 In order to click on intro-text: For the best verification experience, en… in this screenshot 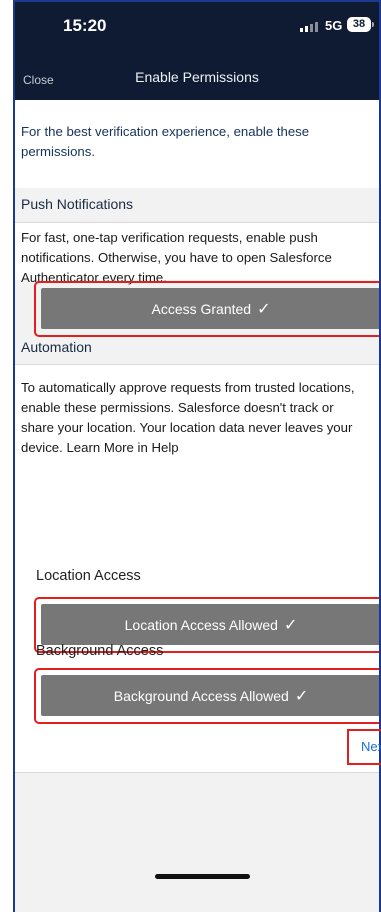, I will do `click(165, 141)`.